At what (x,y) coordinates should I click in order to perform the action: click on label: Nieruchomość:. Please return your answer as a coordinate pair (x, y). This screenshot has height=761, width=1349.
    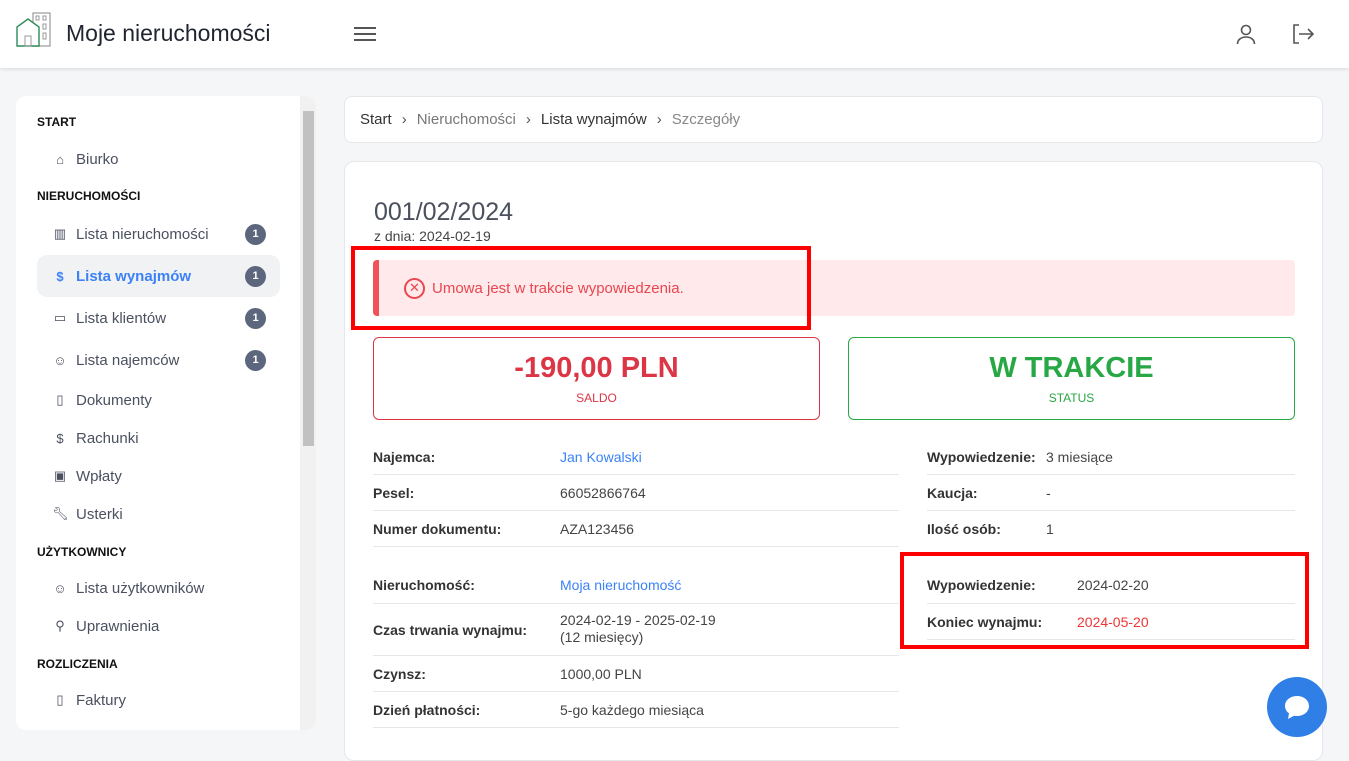
    Looking at the image, I should click on (424, 584).